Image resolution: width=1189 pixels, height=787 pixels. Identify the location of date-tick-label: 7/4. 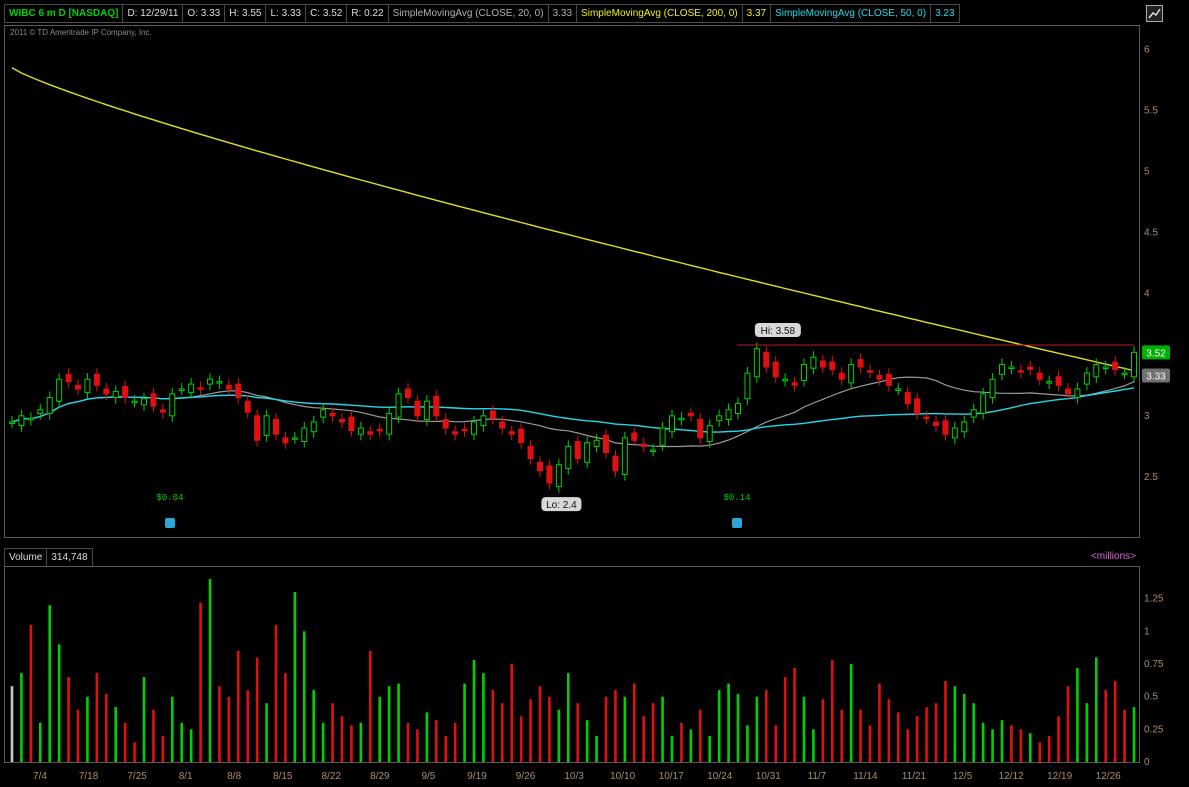
(40, 776).